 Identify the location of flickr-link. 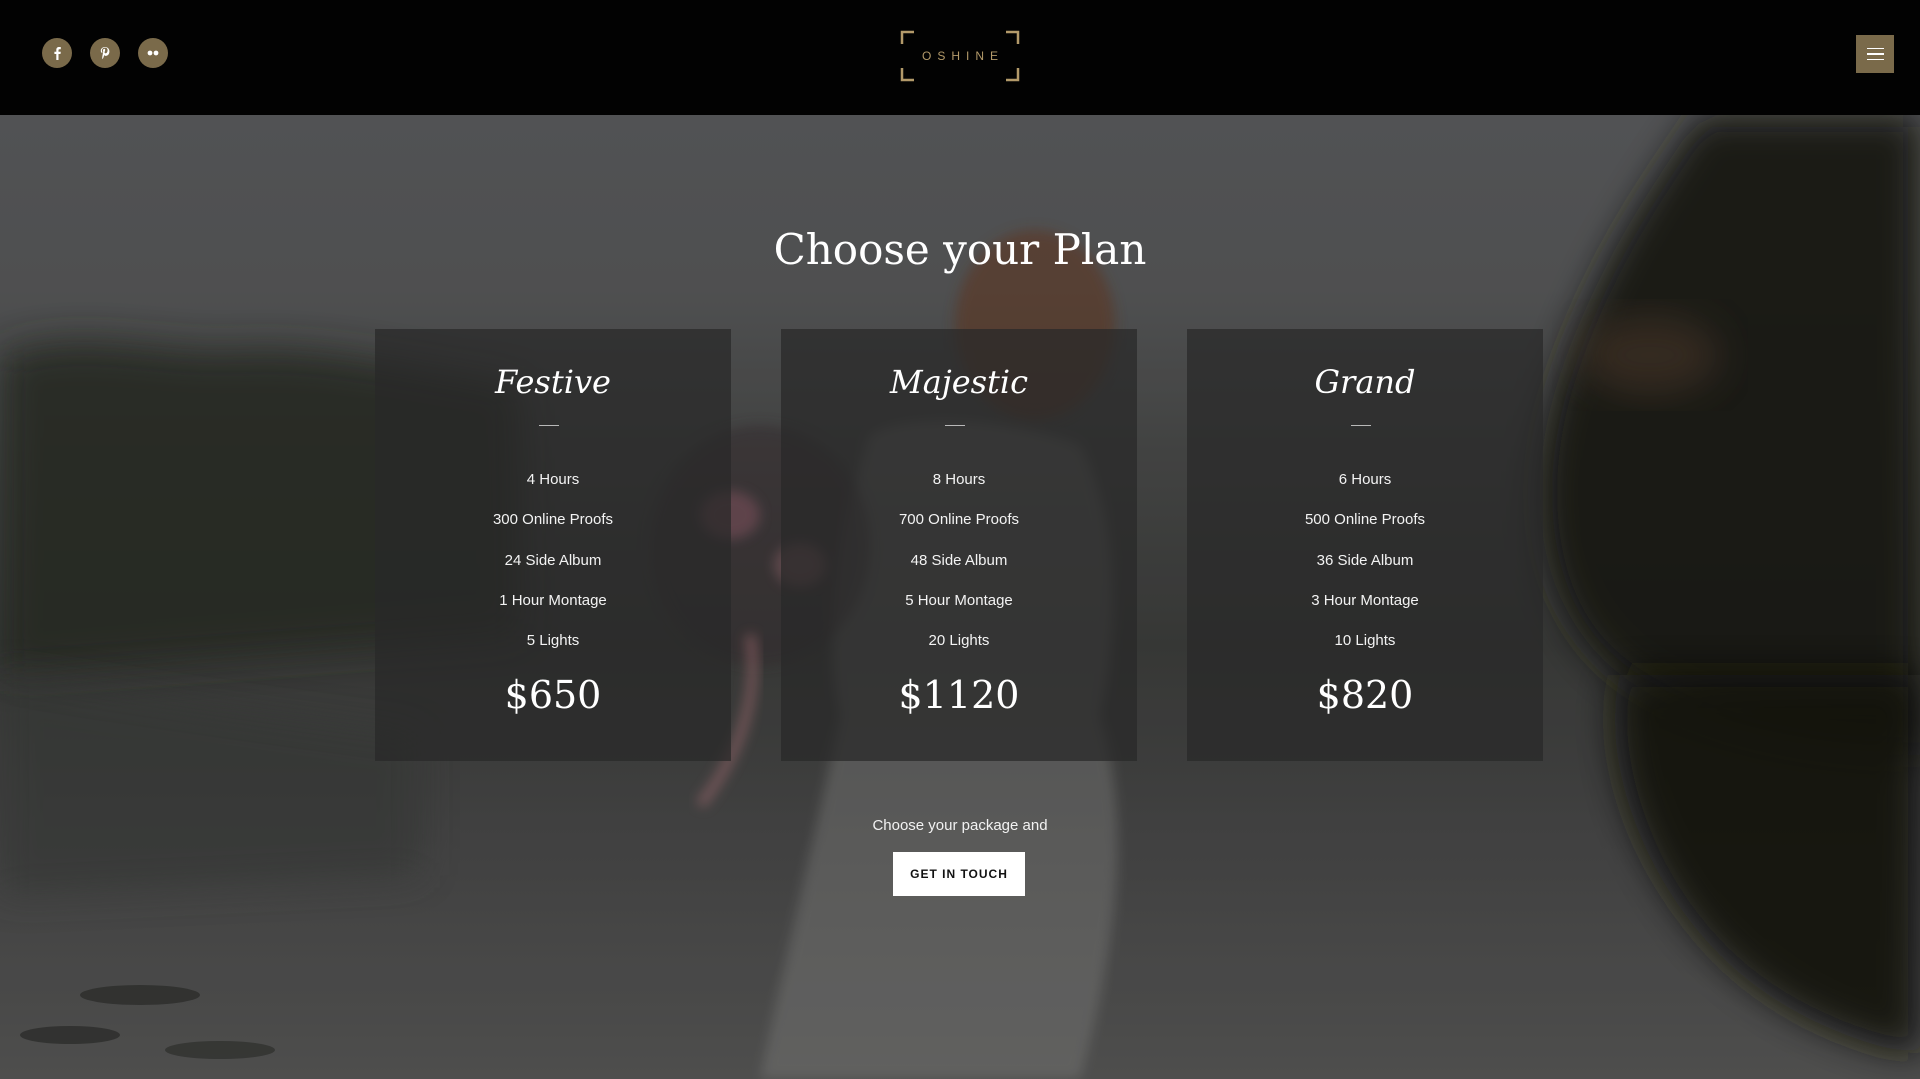
(153, 53).